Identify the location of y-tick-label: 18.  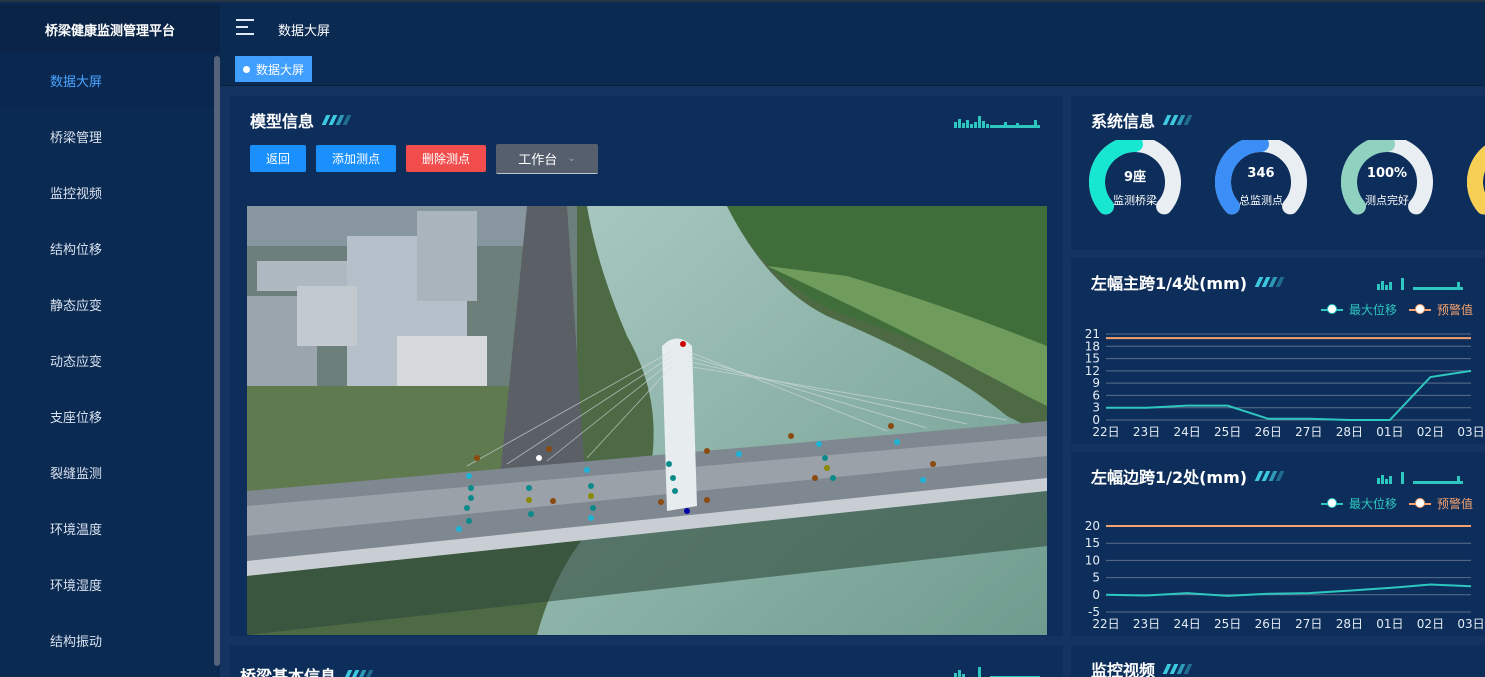
(1092, 346).